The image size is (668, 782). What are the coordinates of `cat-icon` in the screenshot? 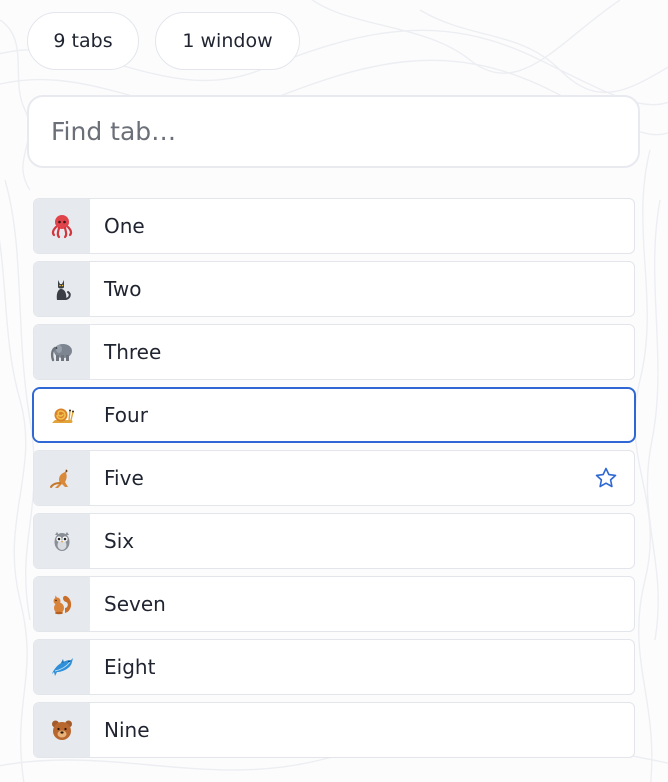 It's located at (63, 290).